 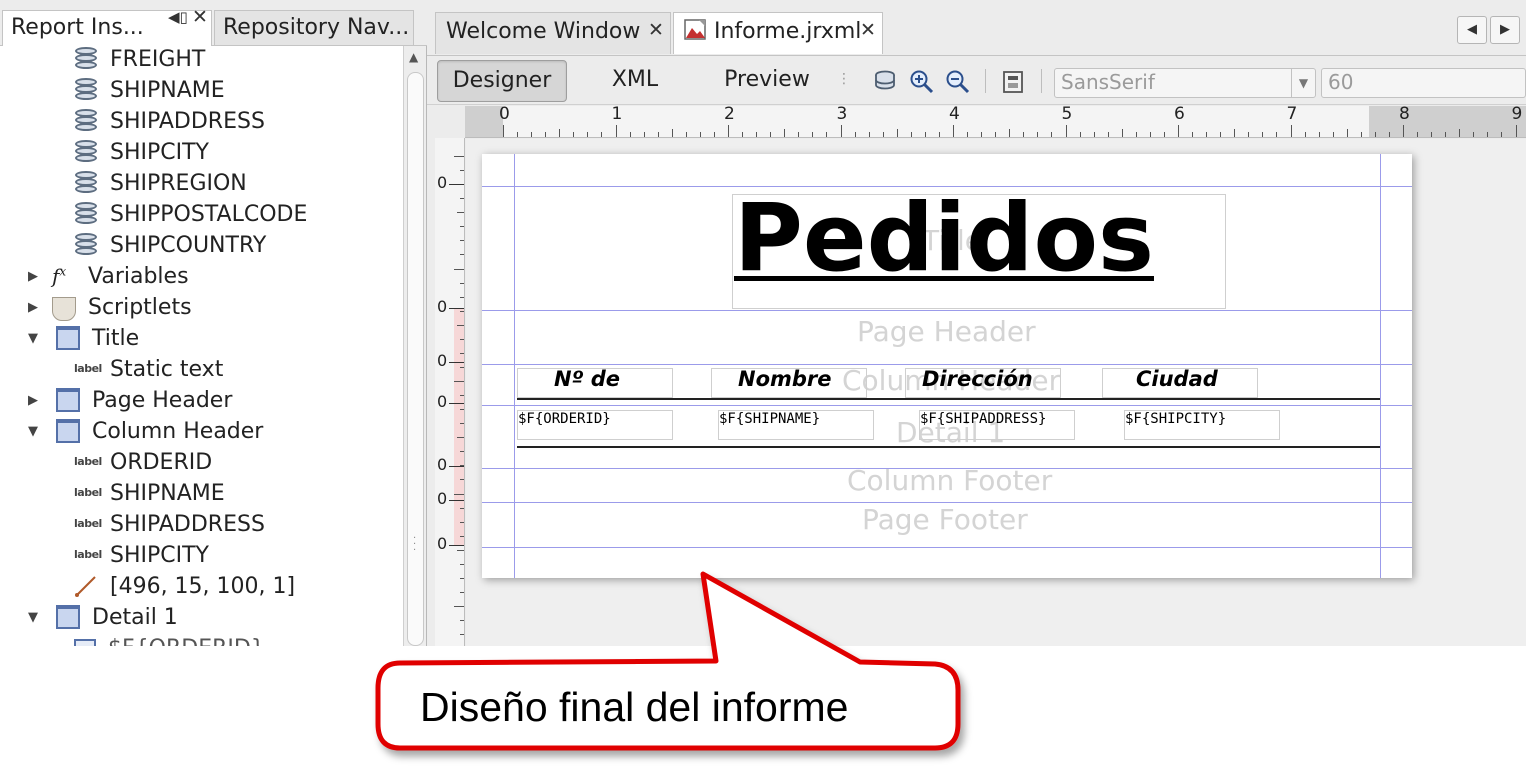 What do you see at coordinates (1423, 83) in the screenshot?
I see `font-size-select: 60` at bounding box center [1423, 83].